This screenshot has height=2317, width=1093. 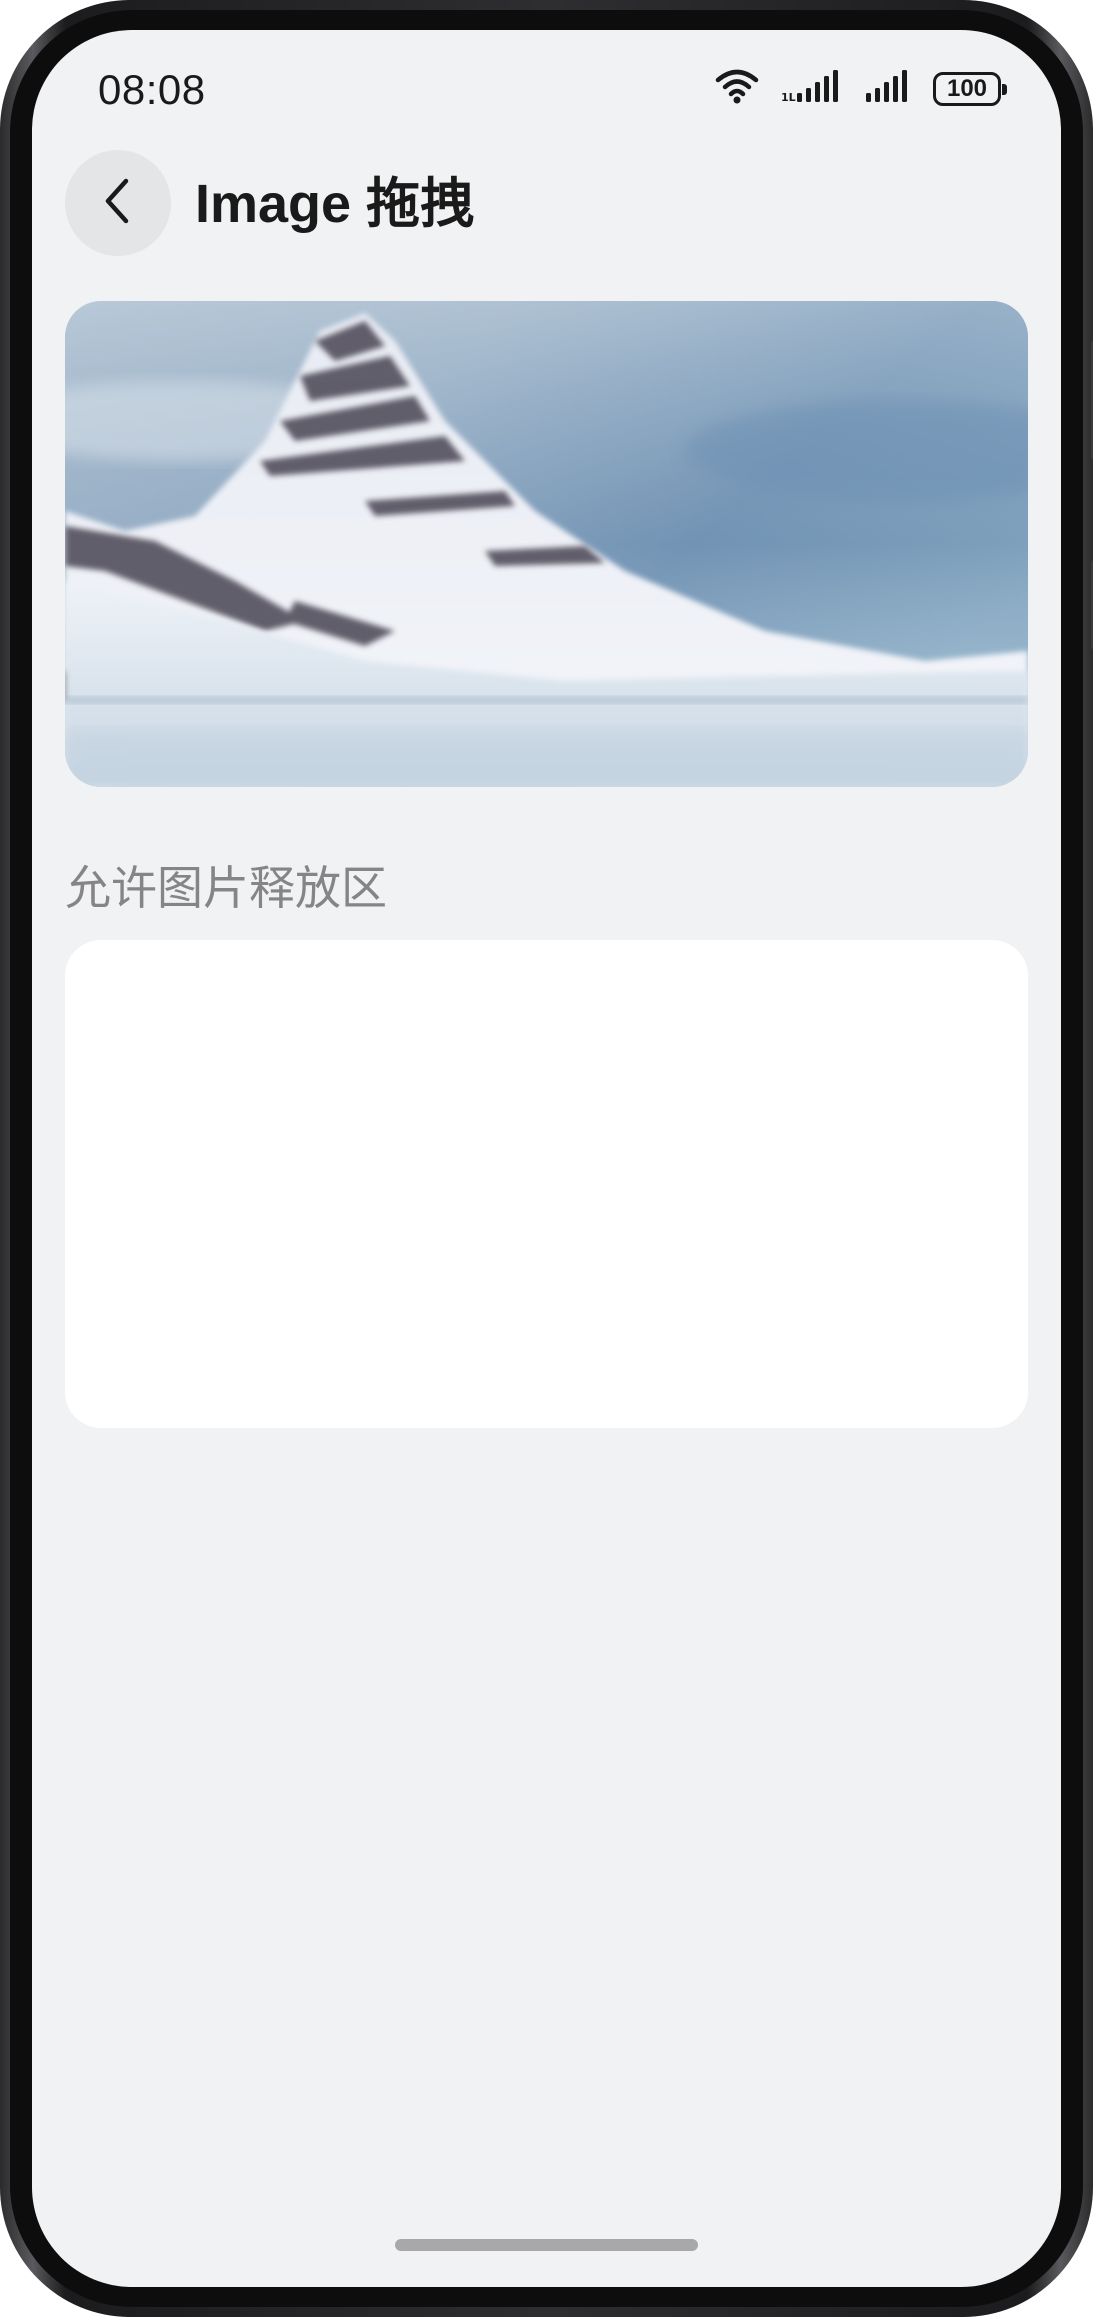 What do you see at coordinates (335, 204) in the screenshot?
I see `page-title: Image 拖拽` at bounding box center [335, 204].